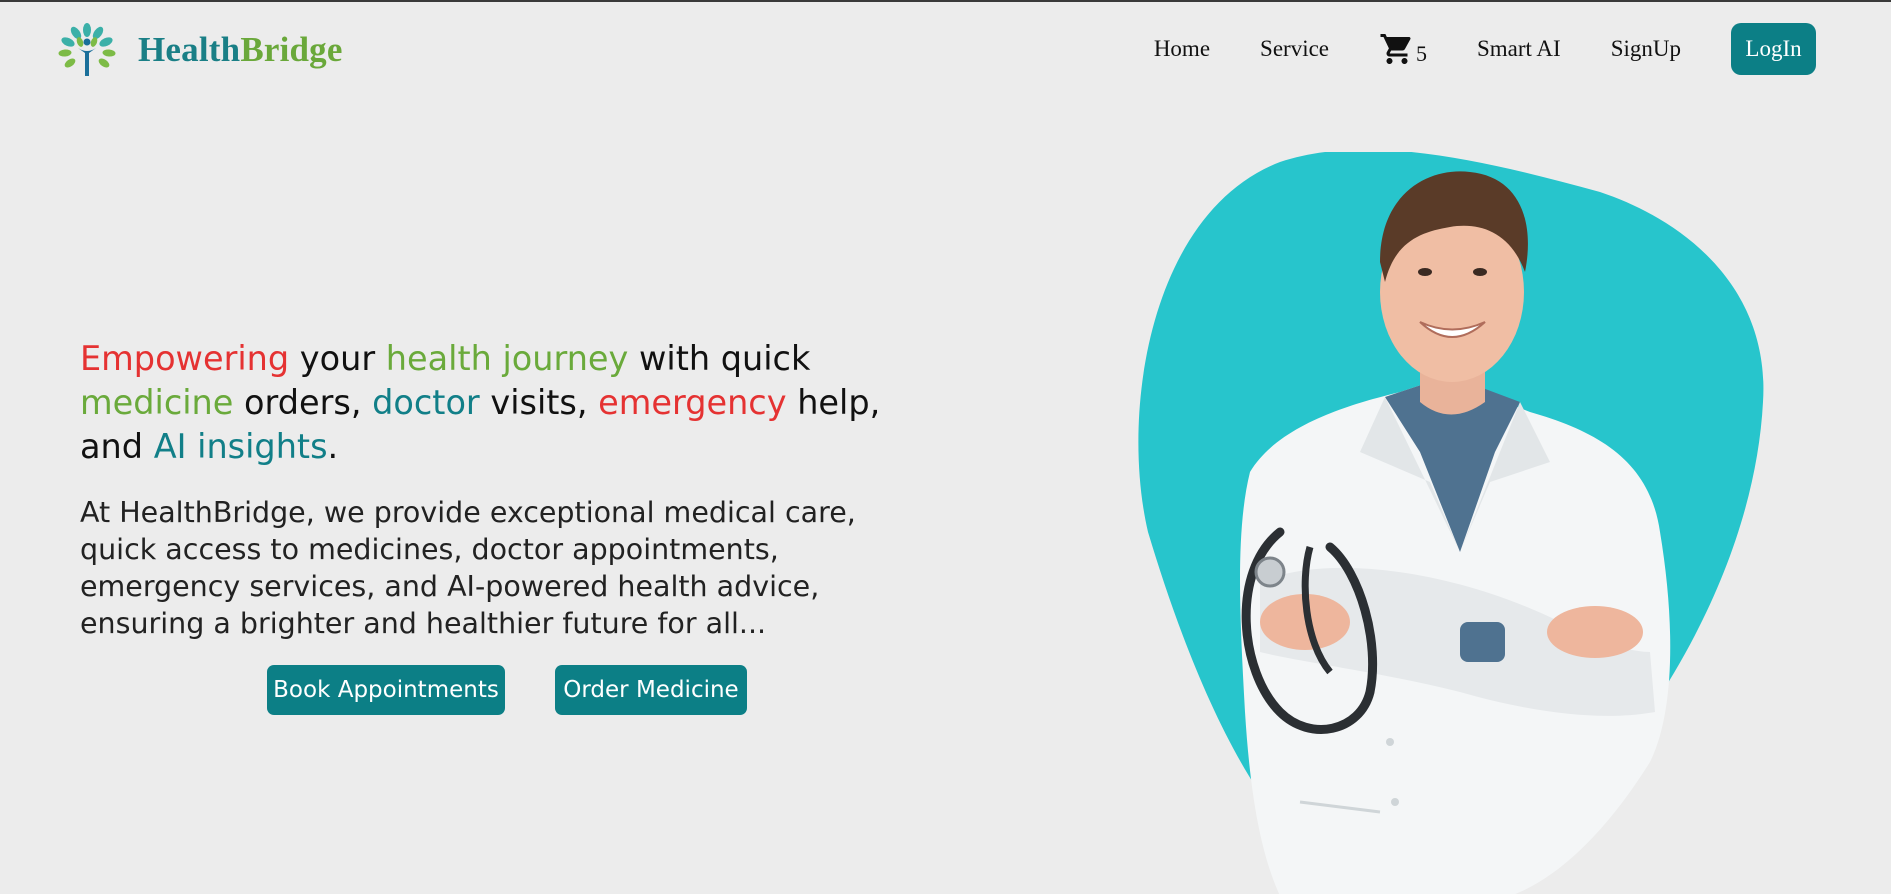  Describe the element at coordinates (117, 446) in the screenshot. I see `heading-word: and` at that location.